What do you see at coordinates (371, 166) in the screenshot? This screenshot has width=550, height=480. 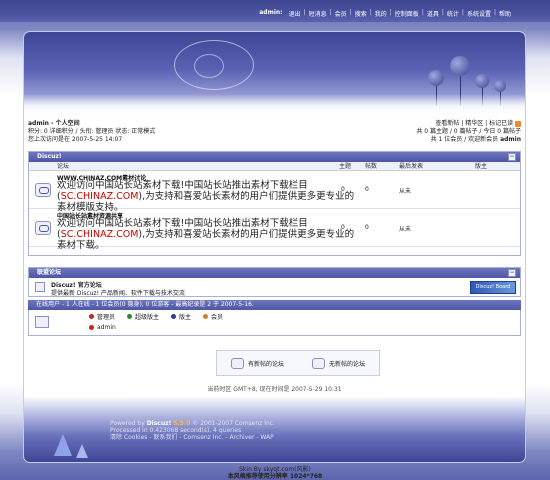 I see `column-posts: 帖数` at bounding box center [371, 166].